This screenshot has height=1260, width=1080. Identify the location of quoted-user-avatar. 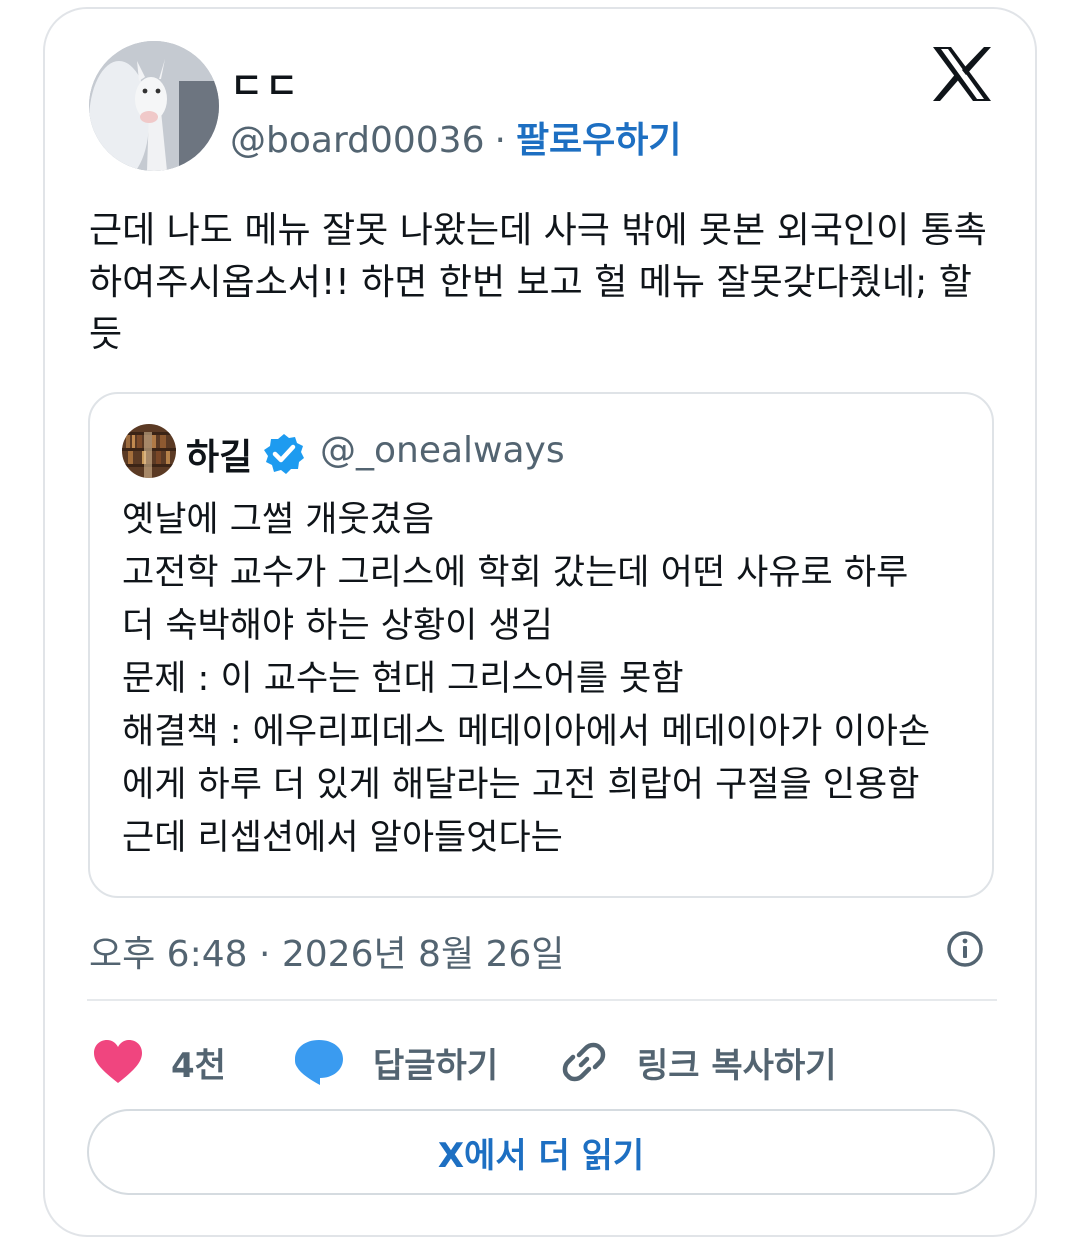
(149, 451).